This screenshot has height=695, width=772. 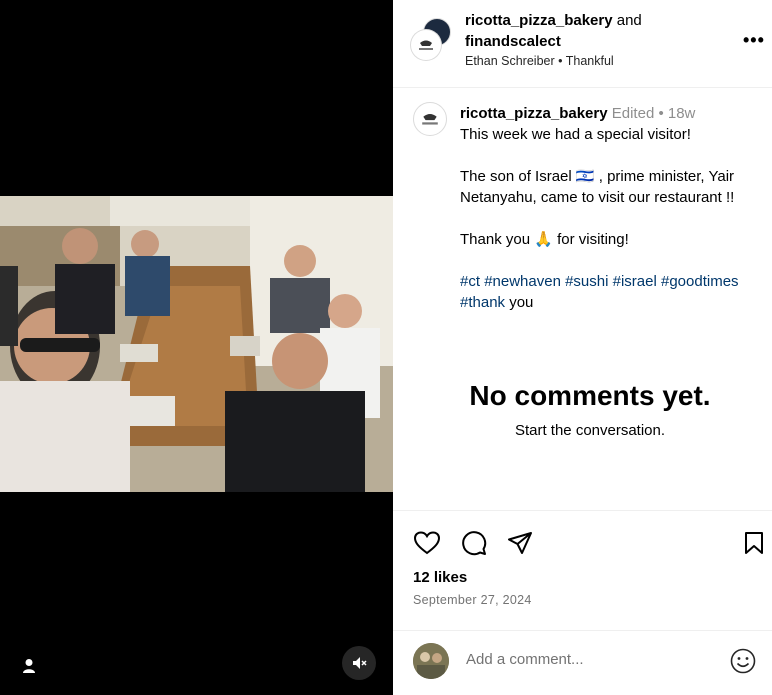 What do you see at coordinates (522, 281) in the screenshot?
I see `hashtag-link: #newhaven` at bounding box center [522, 281].